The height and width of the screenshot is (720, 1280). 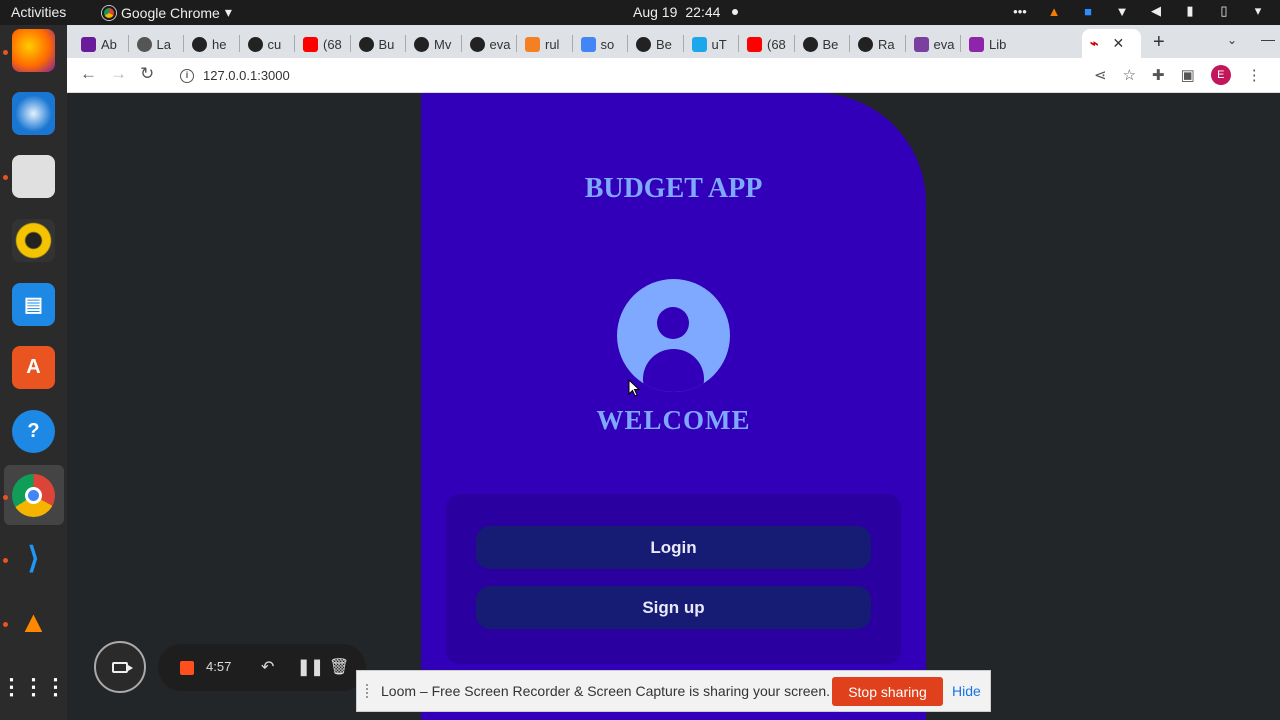 What do you see at coordinates (664, 44) in the screenshot?
I see `tab-label: Be` at bounding box center [664, 44].